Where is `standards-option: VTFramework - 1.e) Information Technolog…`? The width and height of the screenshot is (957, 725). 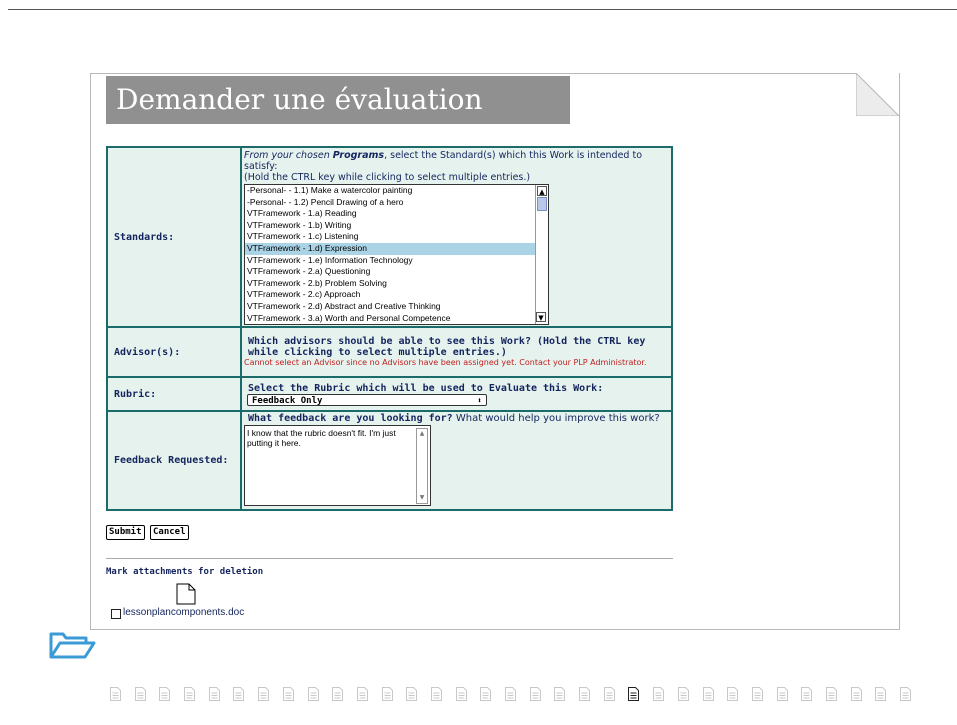
standards-option: VTFramework - 1.e) Information Technolog… is located at coordinates (395, 261).